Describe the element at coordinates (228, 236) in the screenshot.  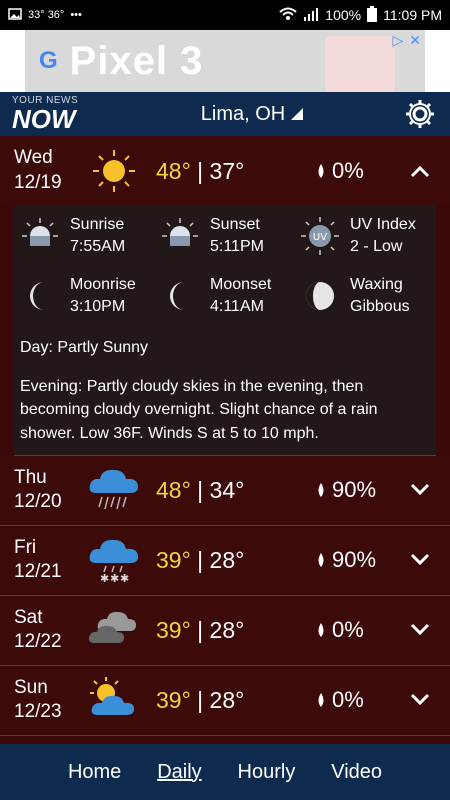
I see `sunset-item: Sunset 5:11PM` at that location.